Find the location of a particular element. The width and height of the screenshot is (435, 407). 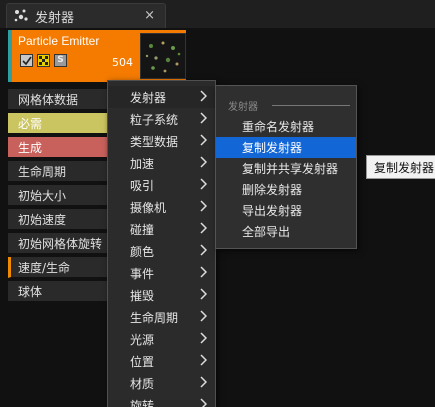

particle-count: 504 is located at coordinates (122, 62).